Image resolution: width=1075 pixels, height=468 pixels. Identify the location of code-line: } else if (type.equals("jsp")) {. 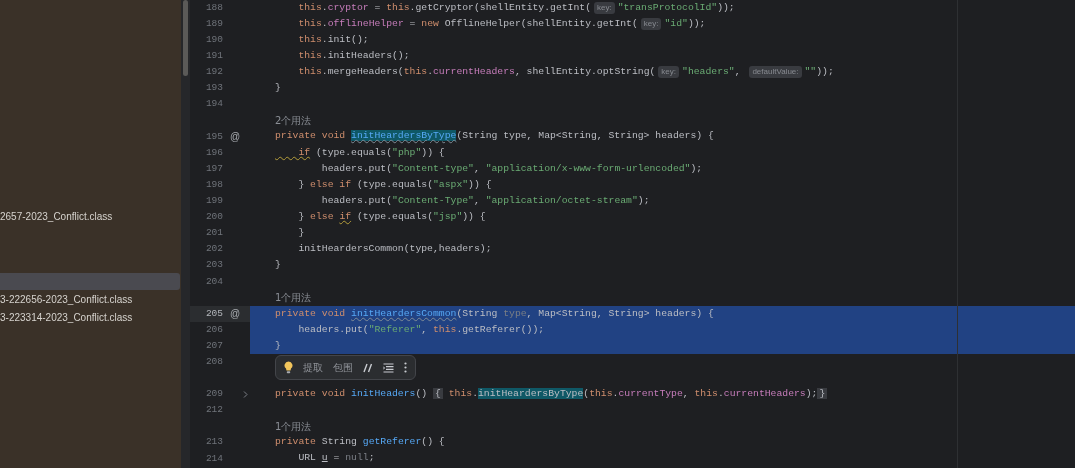
(391, 216).